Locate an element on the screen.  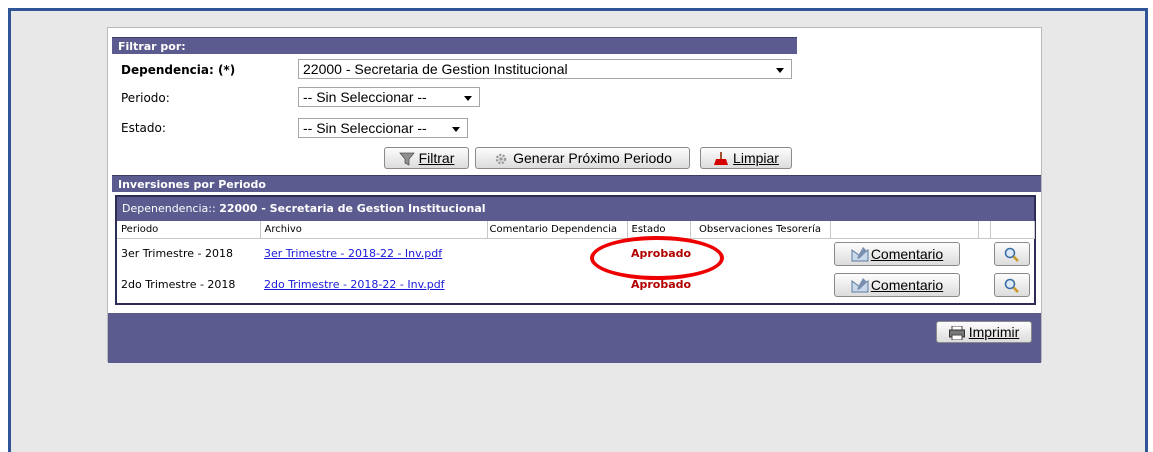
estado-label: Estado: is located at coordinates (143, 128).